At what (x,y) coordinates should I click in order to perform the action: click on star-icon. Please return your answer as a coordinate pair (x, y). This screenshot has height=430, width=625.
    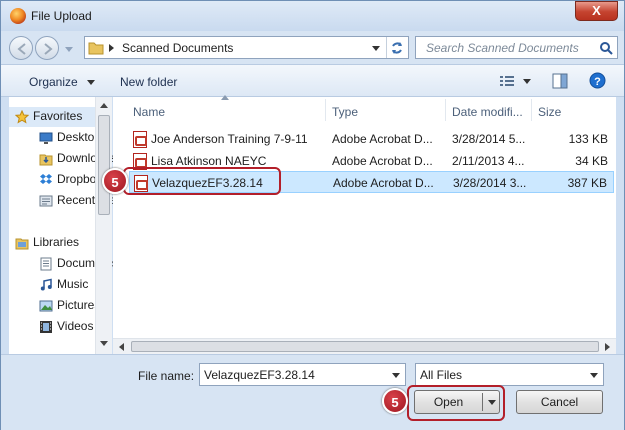
    Looking at the image, I should click on (22, 116).